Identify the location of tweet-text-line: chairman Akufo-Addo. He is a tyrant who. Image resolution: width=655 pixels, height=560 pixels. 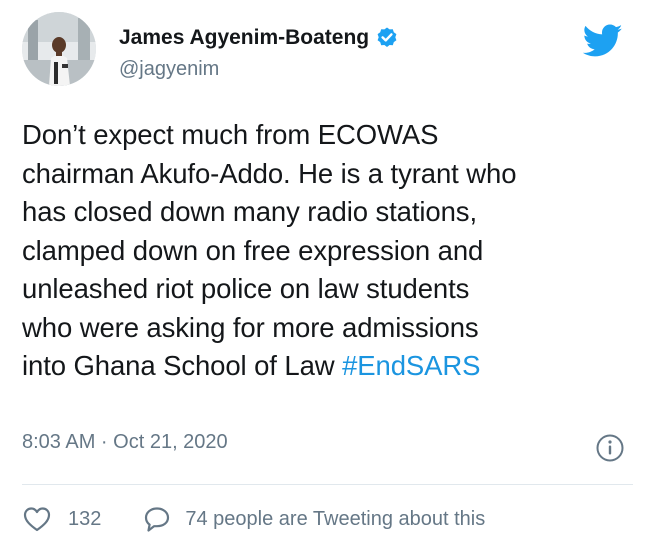
(269, 173).